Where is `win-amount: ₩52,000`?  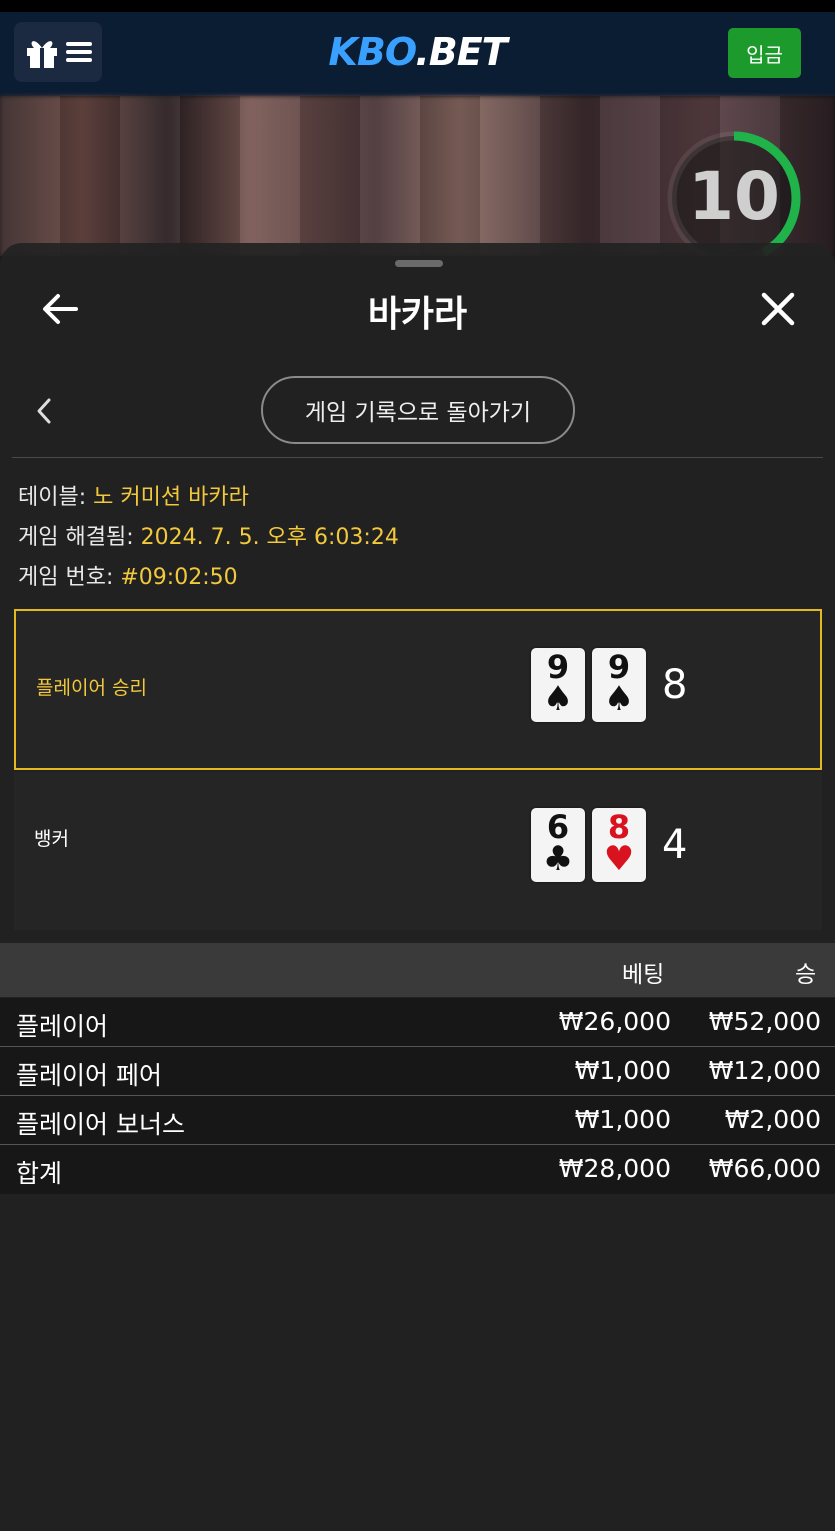
win-amount: ₩52,000 is located at coordinates (764, 1021).